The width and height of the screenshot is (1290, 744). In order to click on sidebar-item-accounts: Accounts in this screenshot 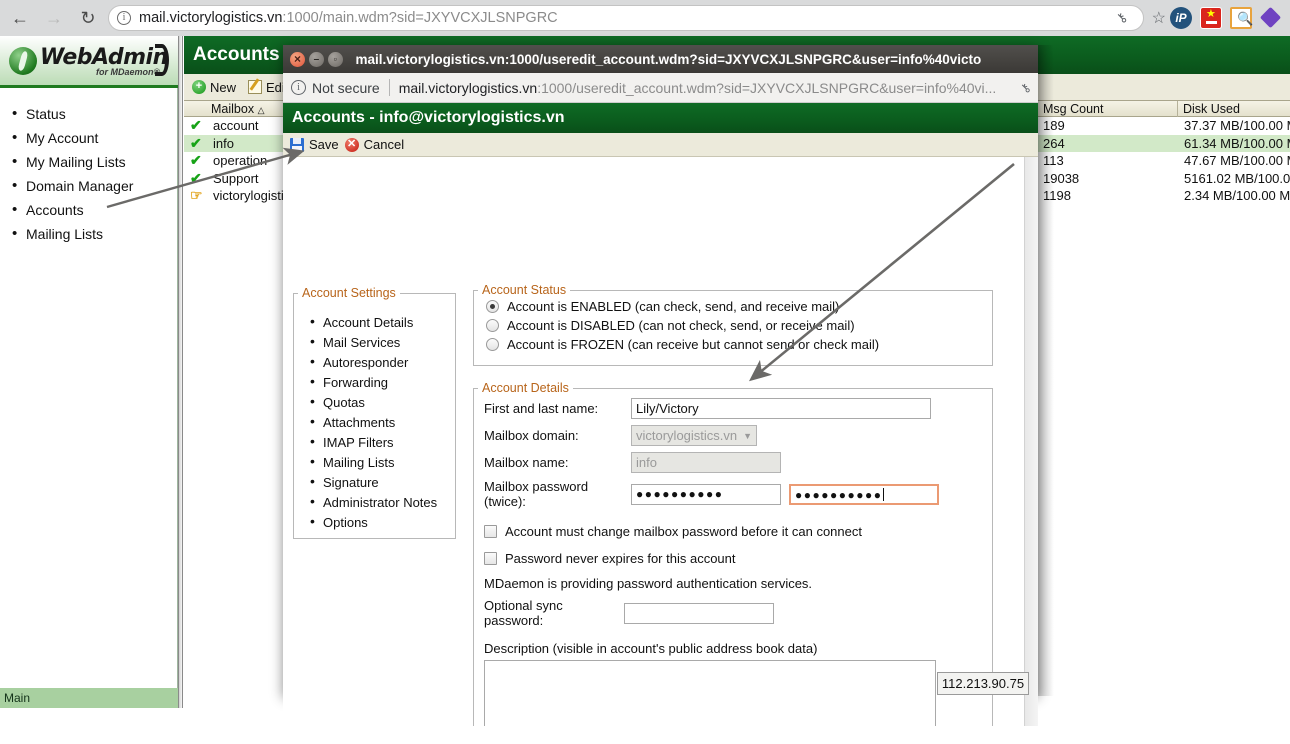, I will do `click(93, 210)`.